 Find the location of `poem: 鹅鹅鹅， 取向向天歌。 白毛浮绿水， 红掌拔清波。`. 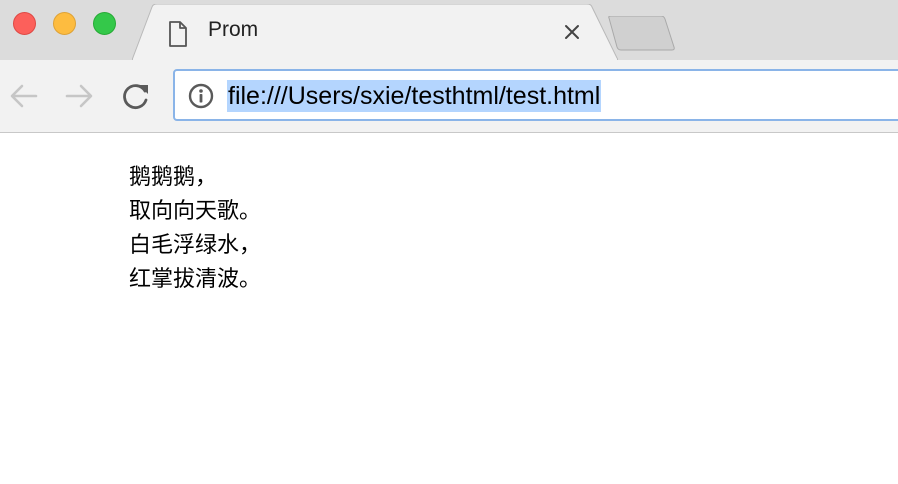

poem: 鹅鹅鹅， 取向向天歌。 白毛浮绿水， 红掌拔清波。 is located at coordinates (195, 229).